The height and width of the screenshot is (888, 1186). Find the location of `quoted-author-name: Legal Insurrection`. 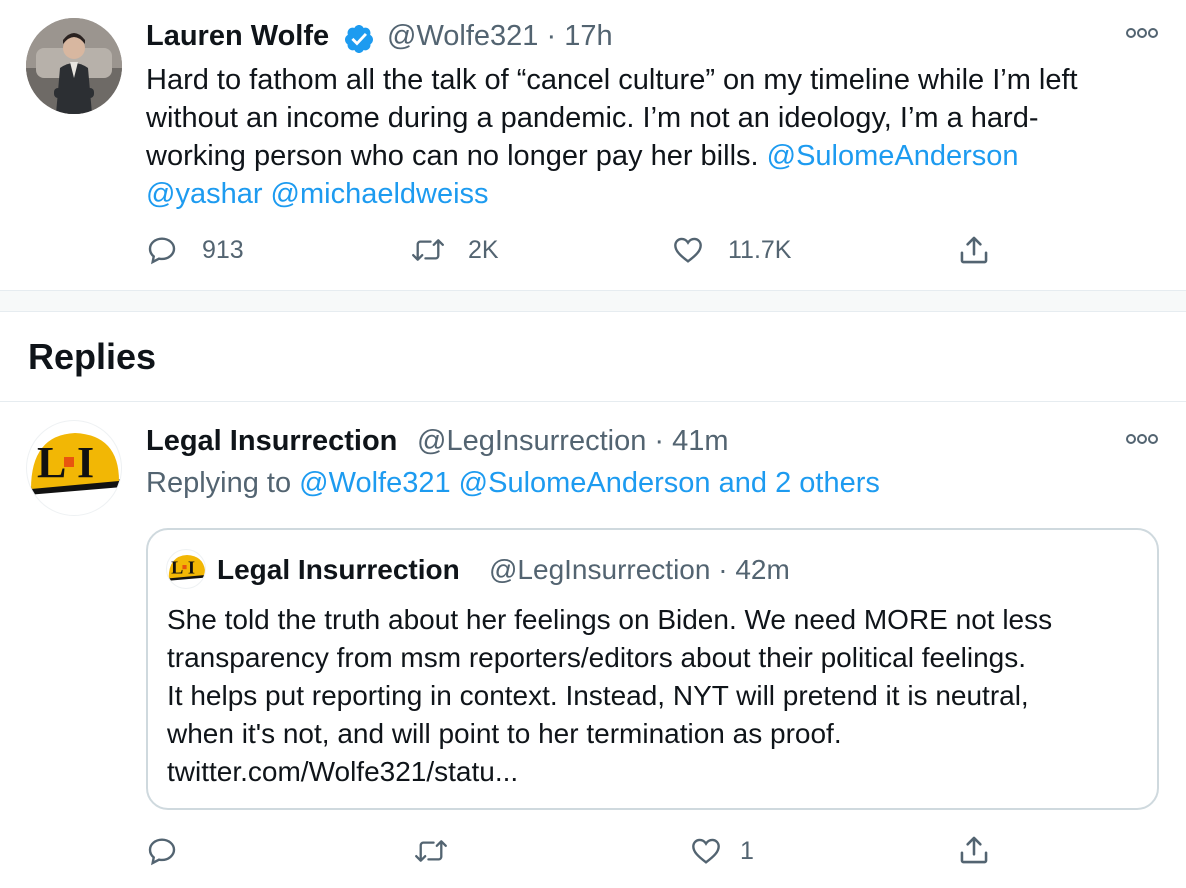

quoted-author-name: Legal Insurrection is located at coordinates (338, 569).